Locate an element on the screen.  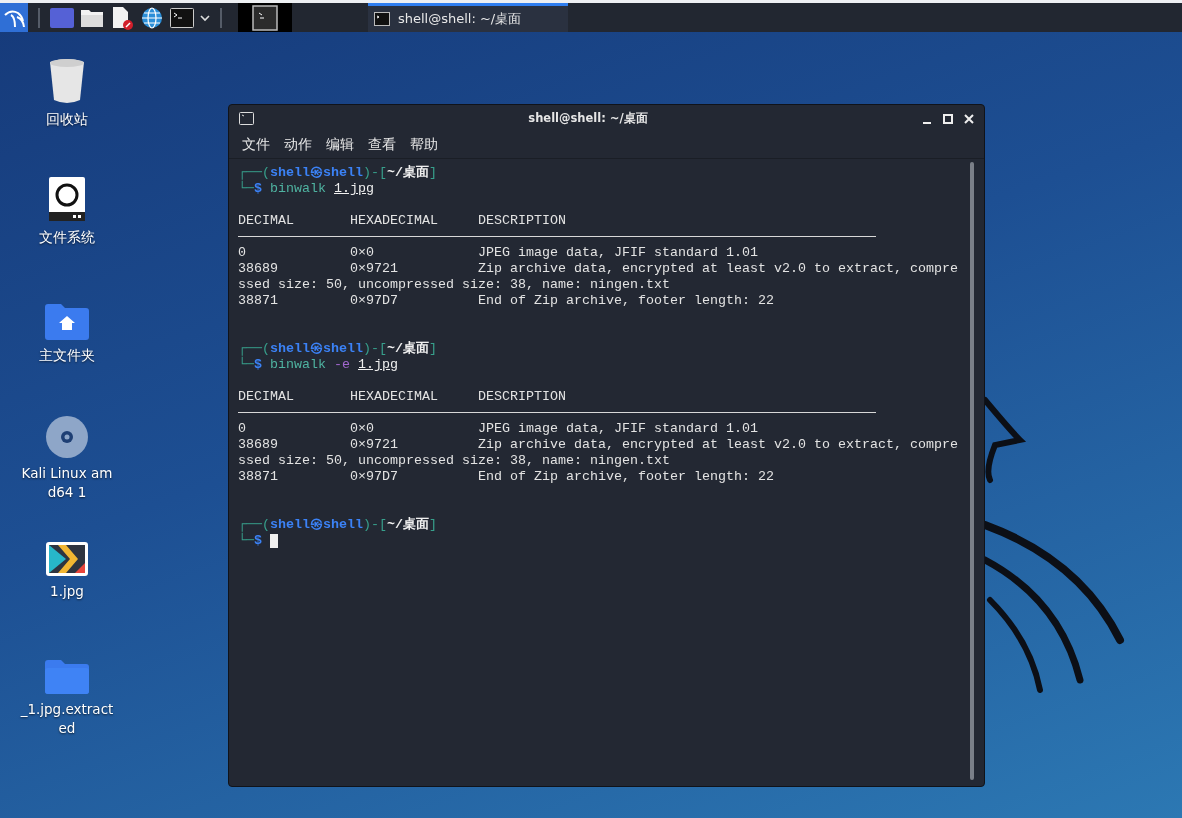
window-title: shell@shell: ~/桌面 is located at coordinates (588, 118).